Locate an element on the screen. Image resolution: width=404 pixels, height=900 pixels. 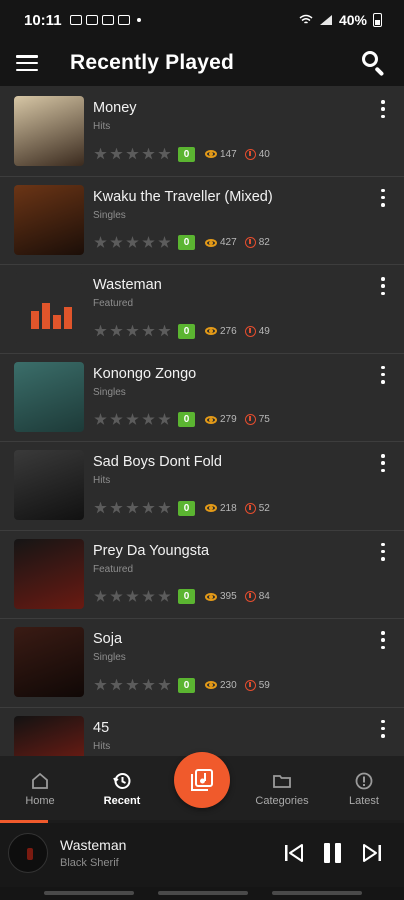
gesture-back is located at coordinates (317, 893).